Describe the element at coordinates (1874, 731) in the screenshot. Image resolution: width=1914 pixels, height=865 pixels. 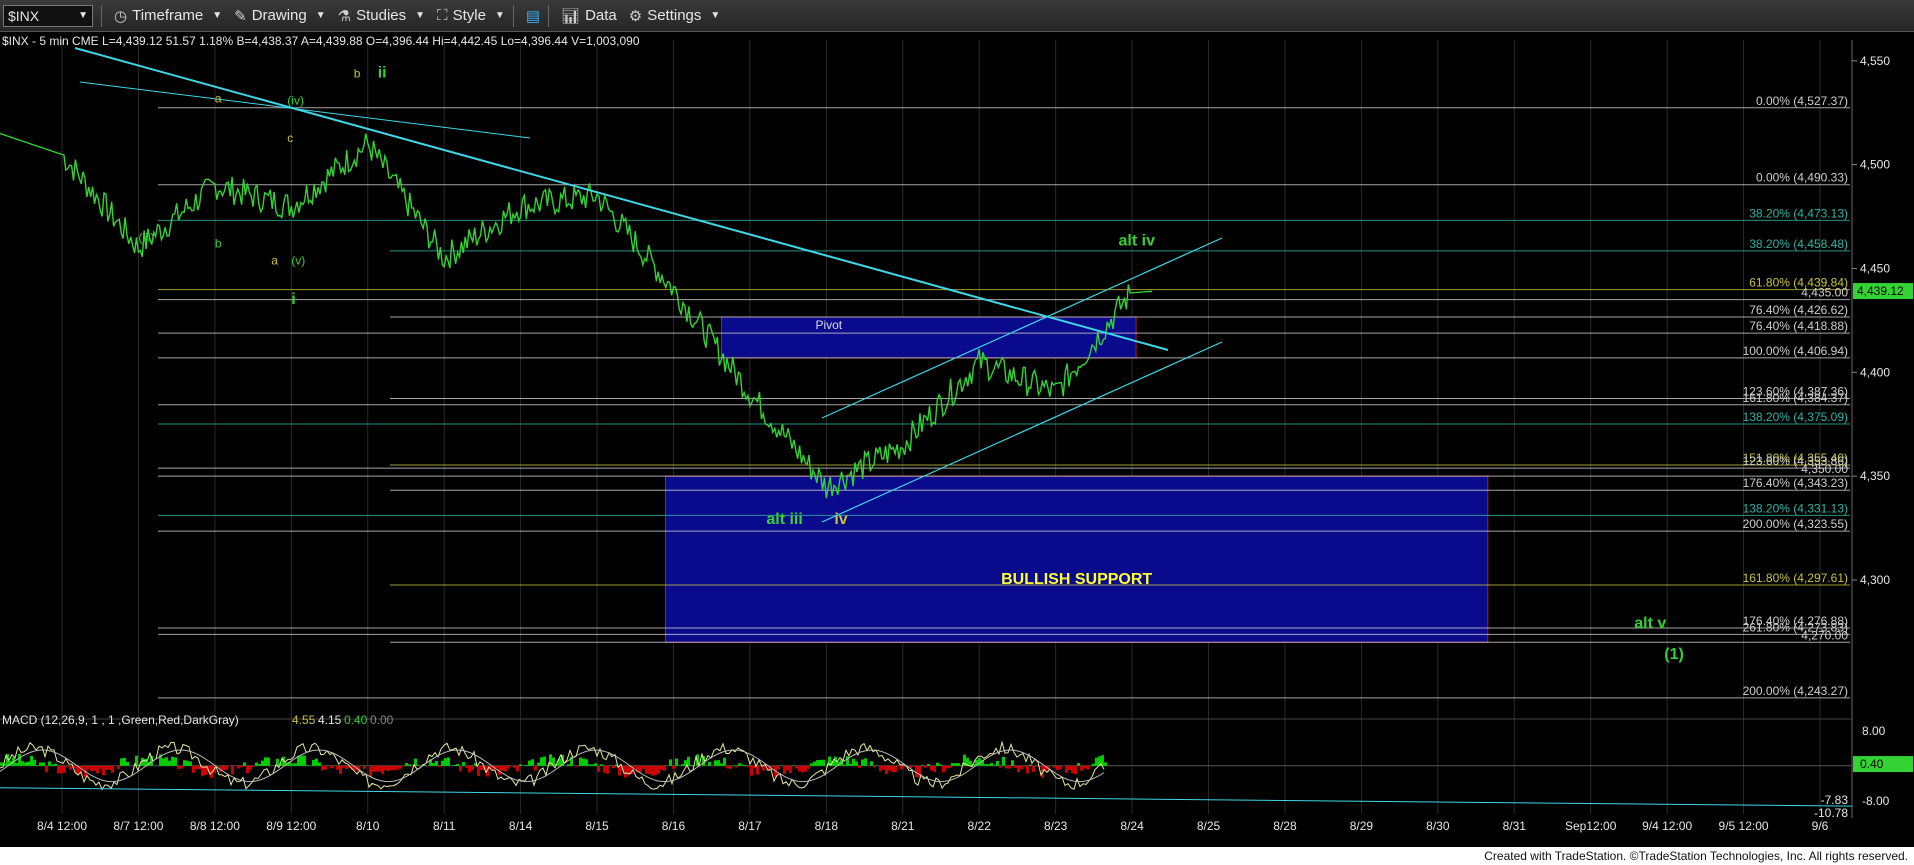
I see `macd-axis-label: 8.00` at that location.